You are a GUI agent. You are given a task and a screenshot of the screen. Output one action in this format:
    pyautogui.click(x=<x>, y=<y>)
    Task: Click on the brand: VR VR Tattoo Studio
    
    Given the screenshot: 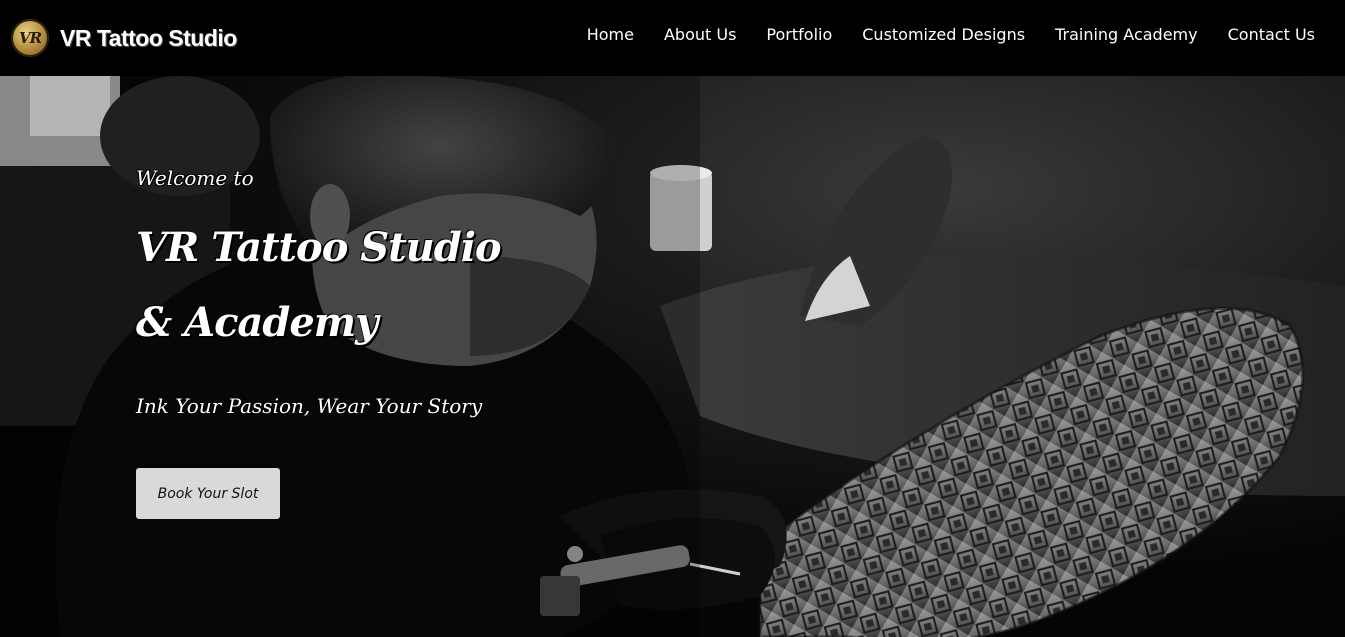 What is the action you would take?
    pyautogui.click(x=124, y=38)
    